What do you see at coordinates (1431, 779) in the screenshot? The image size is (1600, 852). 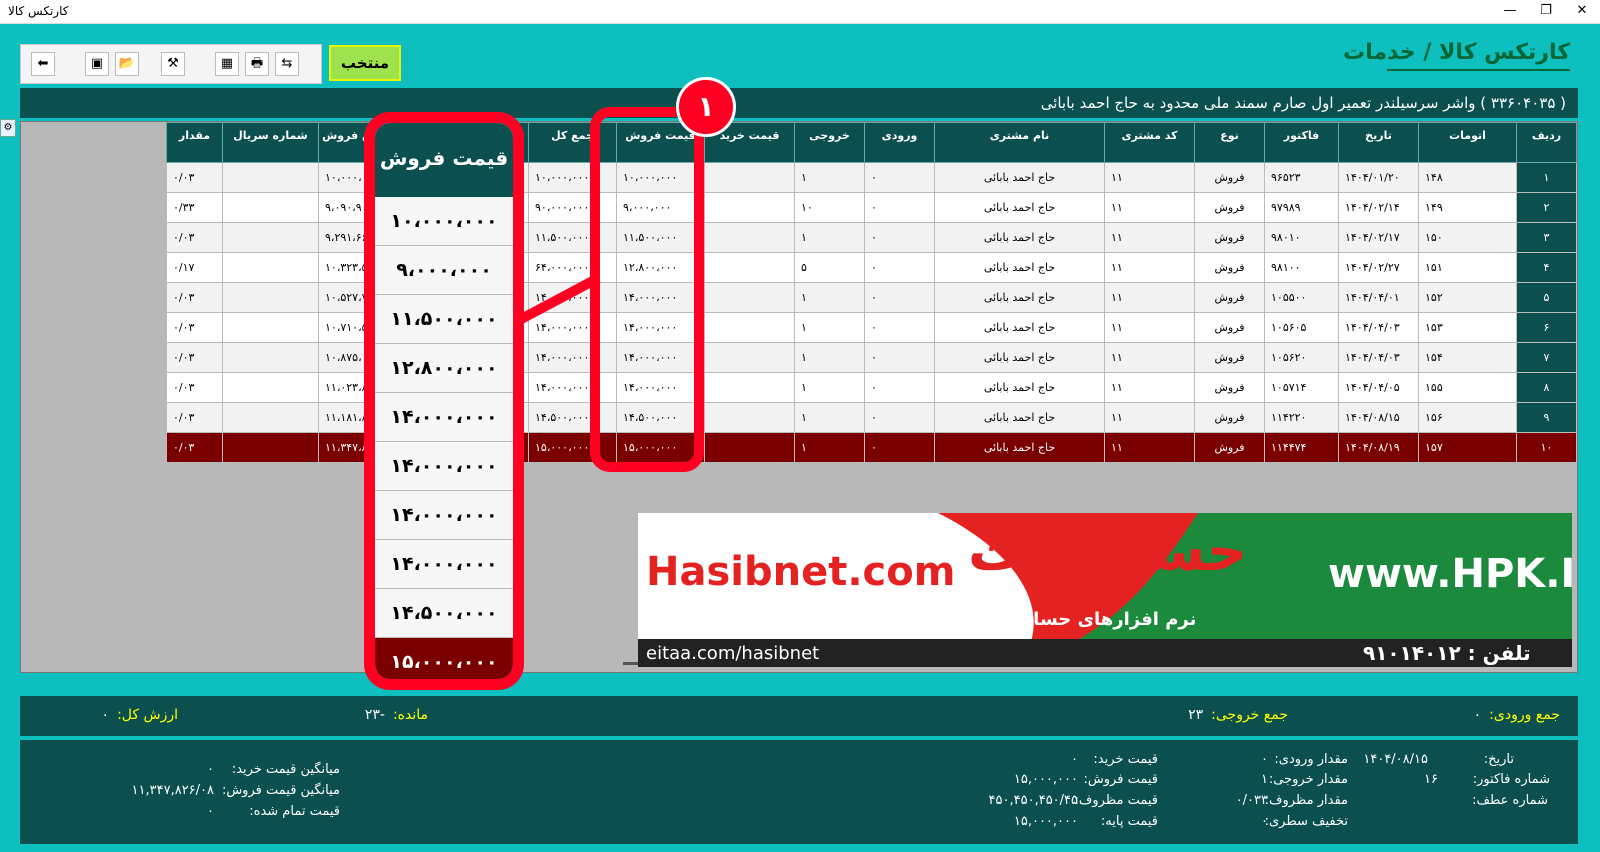 I see `info-invoice-value: ۱۶` at bounding box center [1431, 779].